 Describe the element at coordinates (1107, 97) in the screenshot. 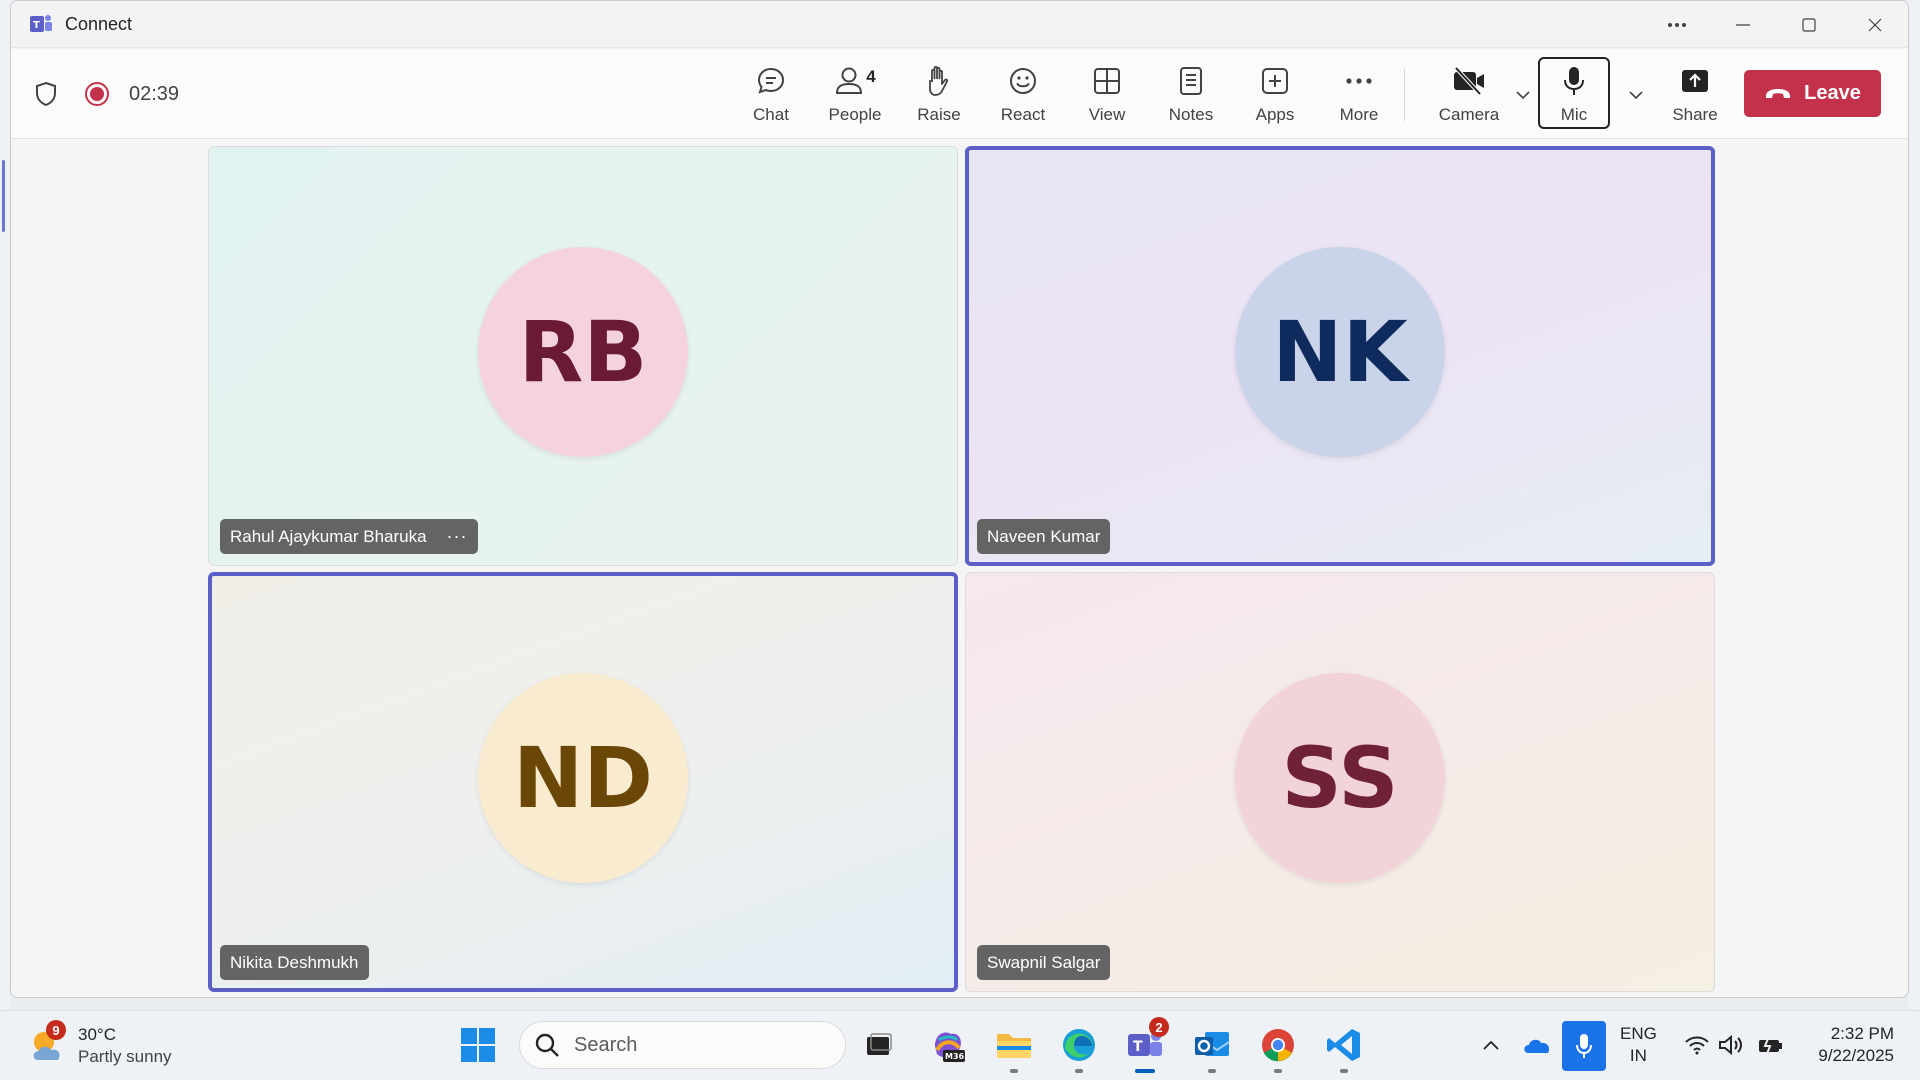

I see `view-button: View` at that location.